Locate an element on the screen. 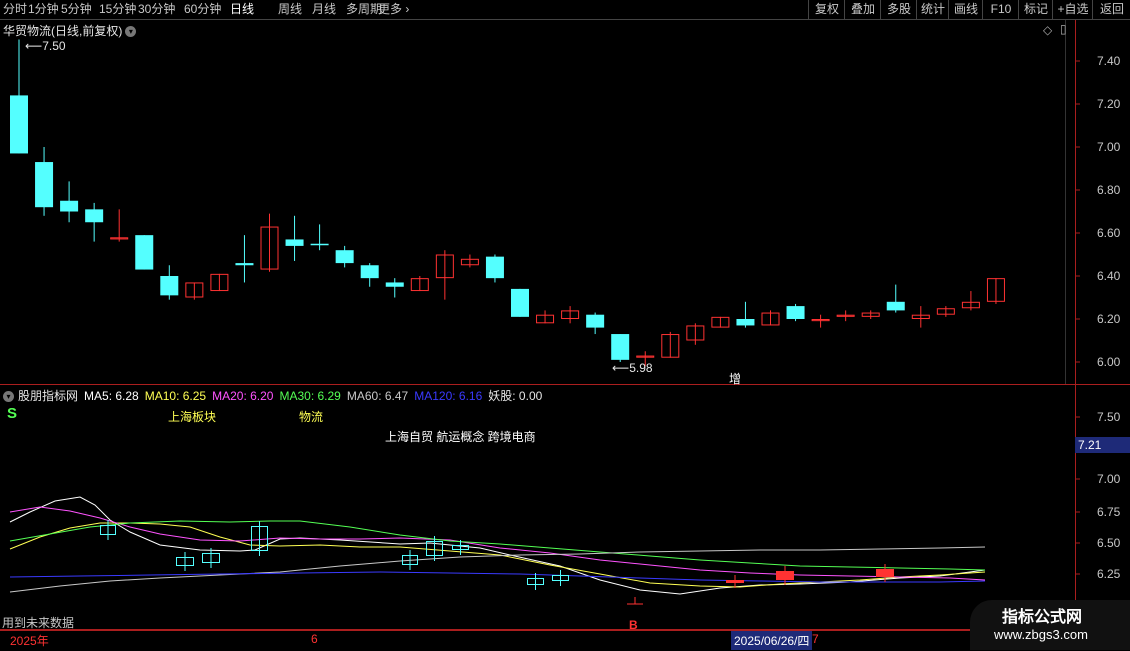  price-tick-label: 6.00 is located at coordinates (1109, 362).